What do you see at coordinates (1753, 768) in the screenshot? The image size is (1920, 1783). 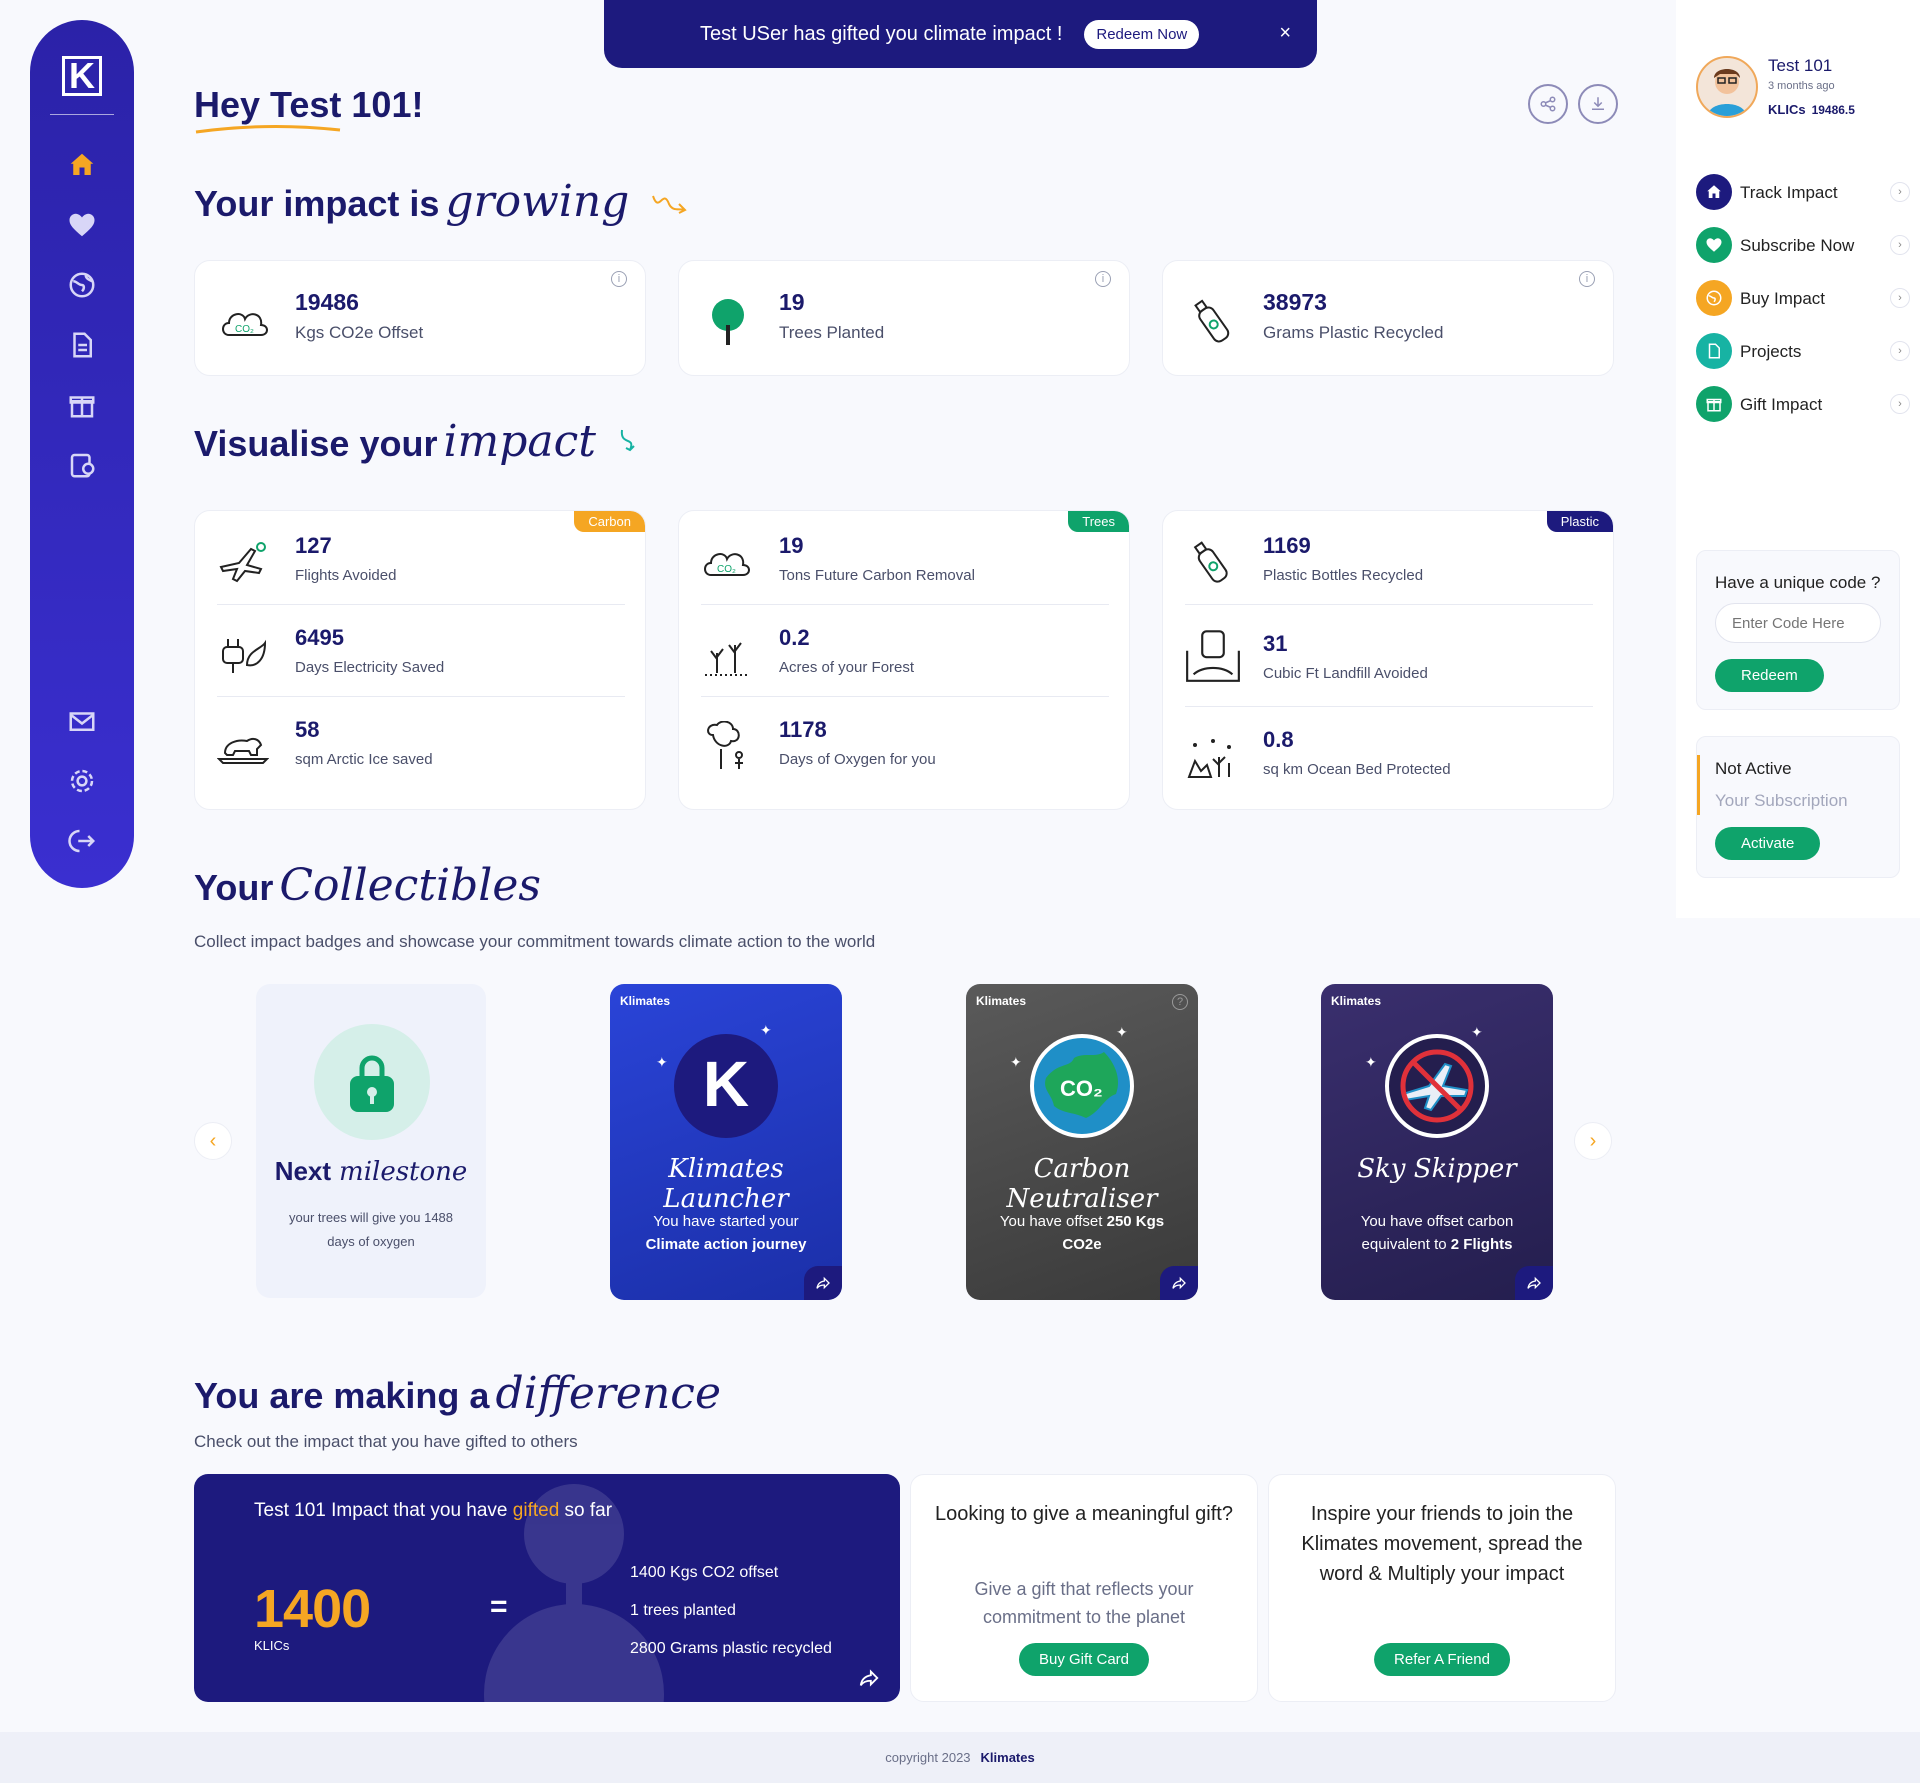 I see `subscription-status: Not Active` at bounding box center [1753, 768].